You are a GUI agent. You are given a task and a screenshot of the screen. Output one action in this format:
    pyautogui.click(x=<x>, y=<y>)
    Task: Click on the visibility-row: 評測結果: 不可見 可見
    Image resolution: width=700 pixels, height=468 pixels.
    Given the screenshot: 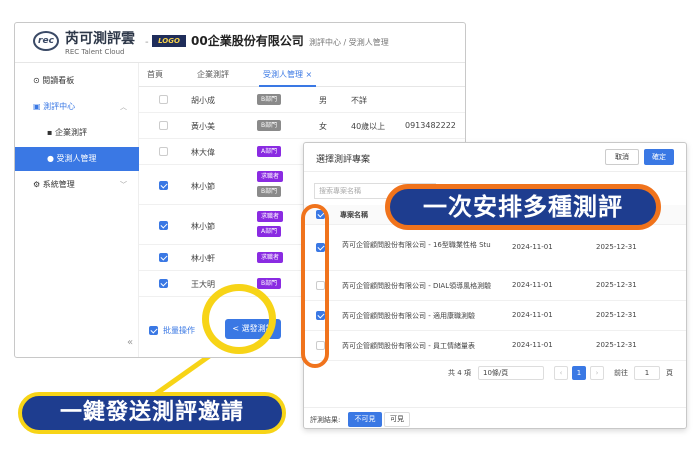 What is the action you would take?
    pyautogui.click(x=495, y=417)
    